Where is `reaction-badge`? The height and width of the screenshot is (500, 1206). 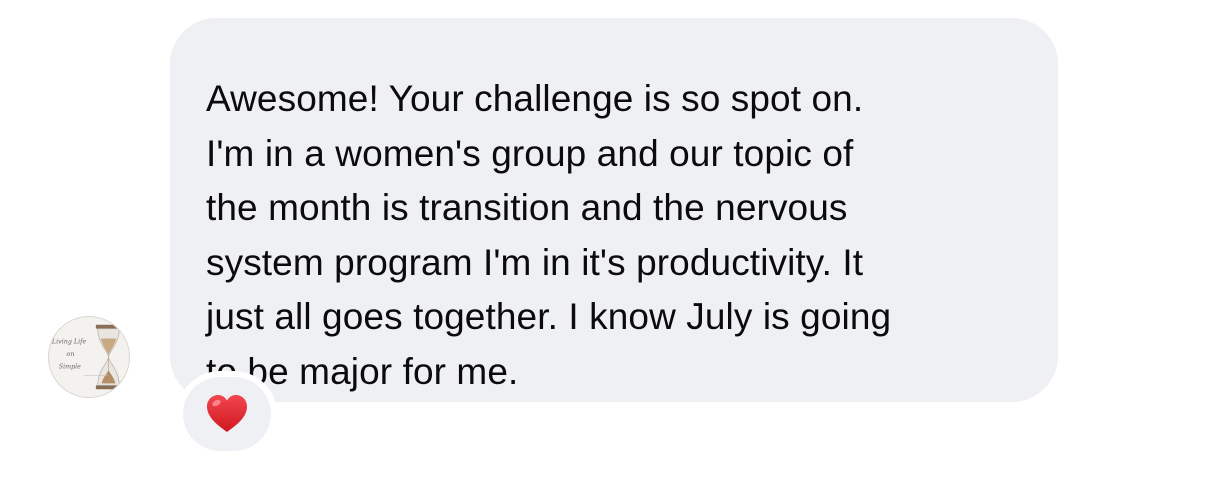
reaction-badge is located at coordinates (227, 414).